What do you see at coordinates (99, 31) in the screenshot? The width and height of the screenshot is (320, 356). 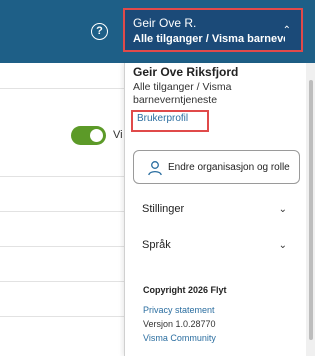 I see `help-icon: ?` at bounding box center [99, 31].